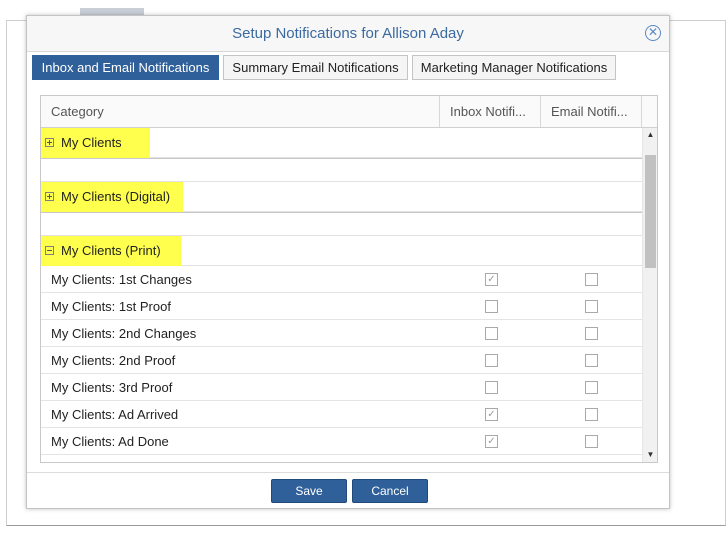 Image resolution: width=727 pixels, height=536 pixels. I want to click on table-row: My Clients: Ad Done ✓, so click(341, 441).